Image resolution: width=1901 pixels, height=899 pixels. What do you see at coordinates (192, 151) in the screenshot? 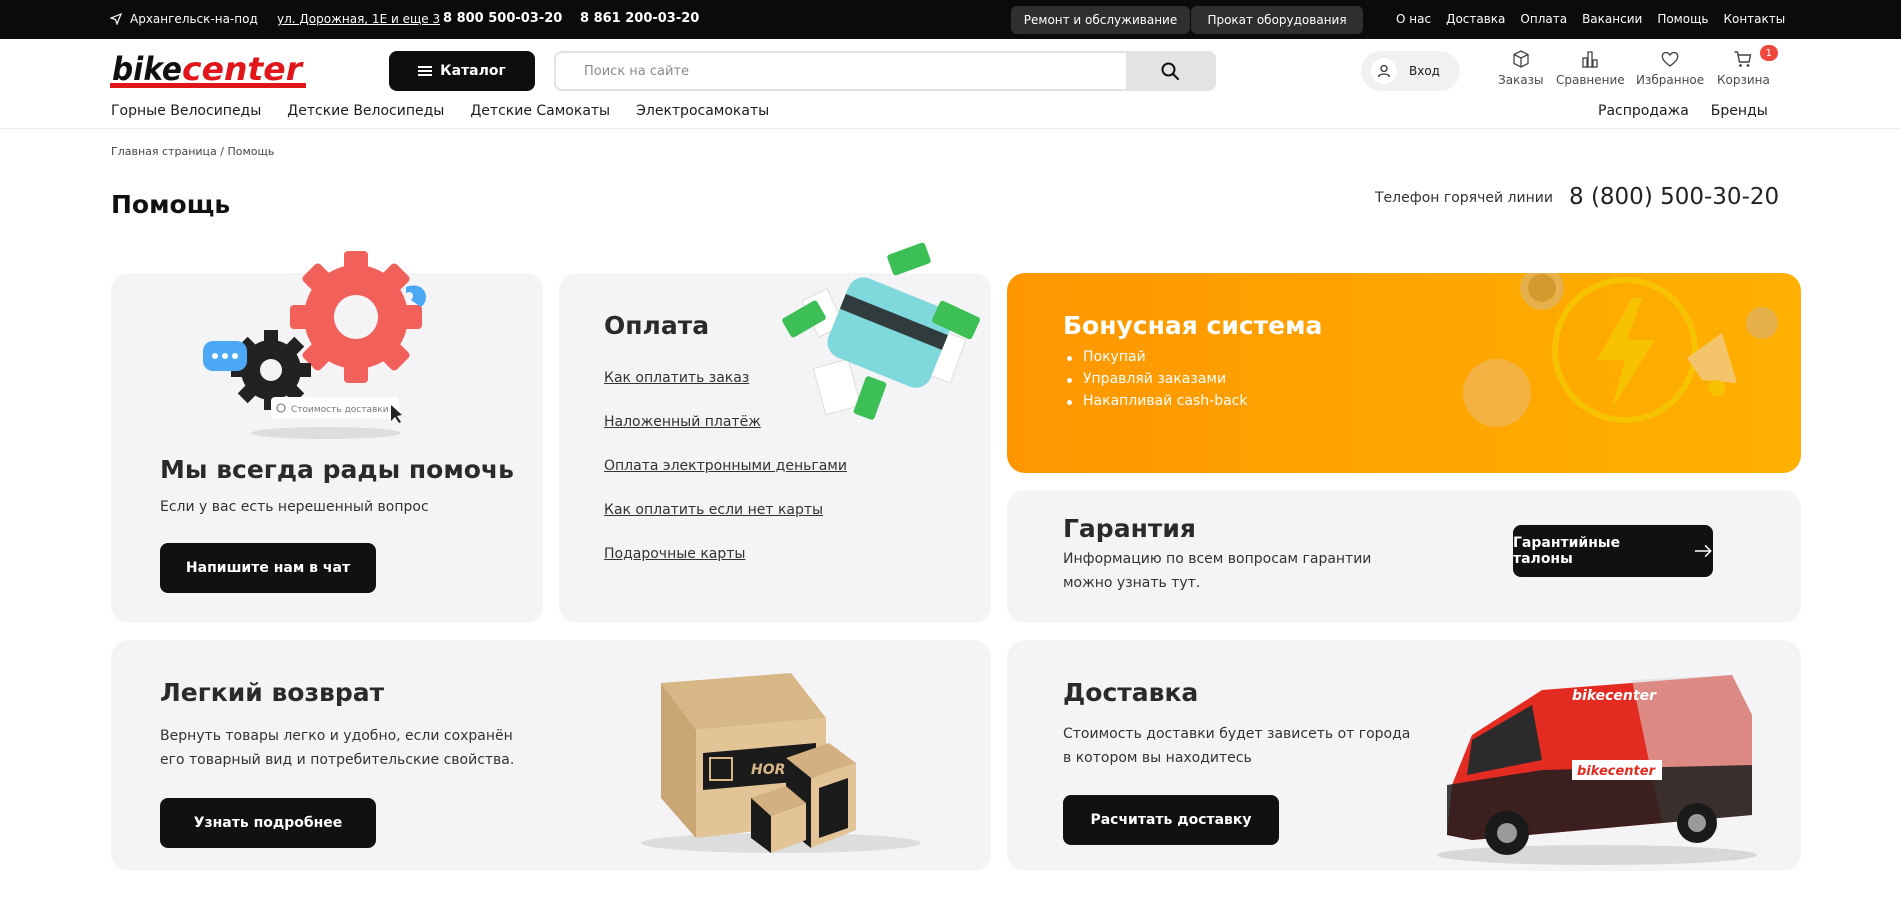
I see `breadcrumb: Главная страница / Помощь` at bounding box center [192, 151].